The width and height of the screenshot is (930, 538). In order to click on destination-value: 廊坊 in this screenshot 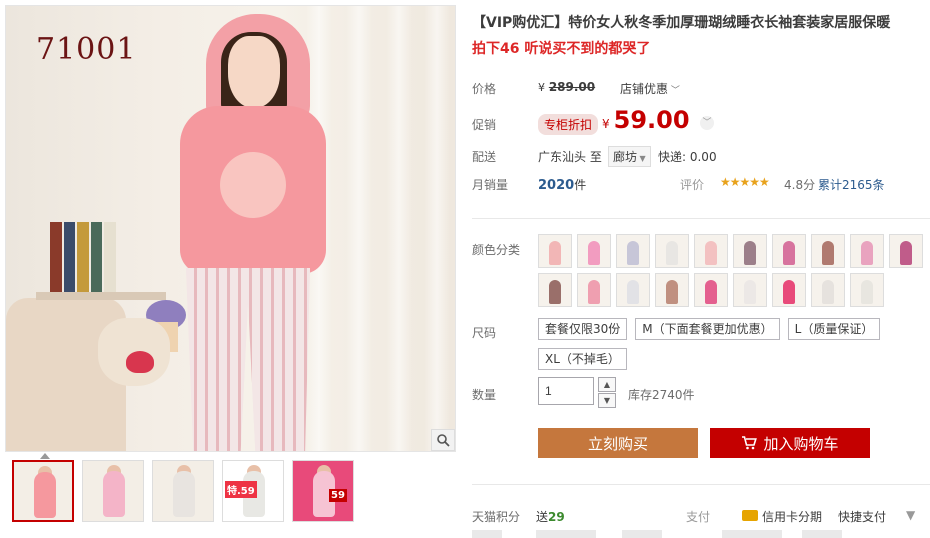, I will do `click(625, 157)`.